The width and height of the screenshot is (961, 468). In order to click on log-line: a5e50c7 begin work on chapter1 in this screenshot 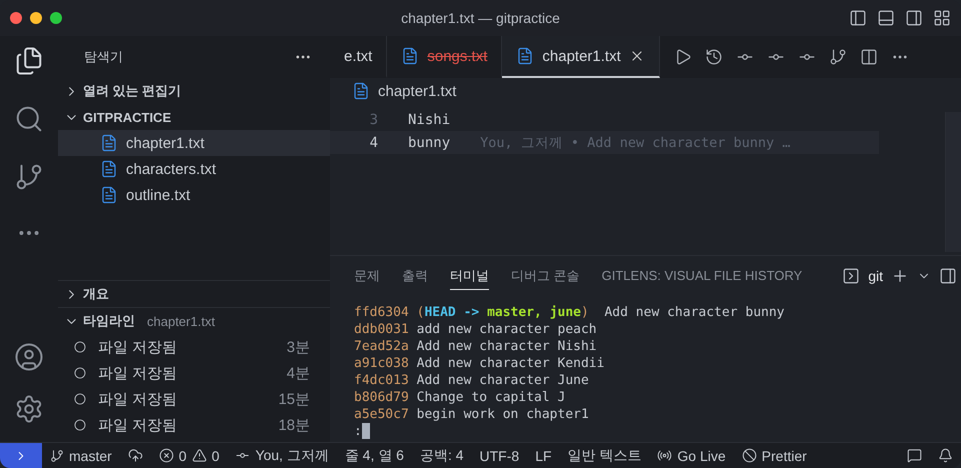, I will do `click(472, 414)`.